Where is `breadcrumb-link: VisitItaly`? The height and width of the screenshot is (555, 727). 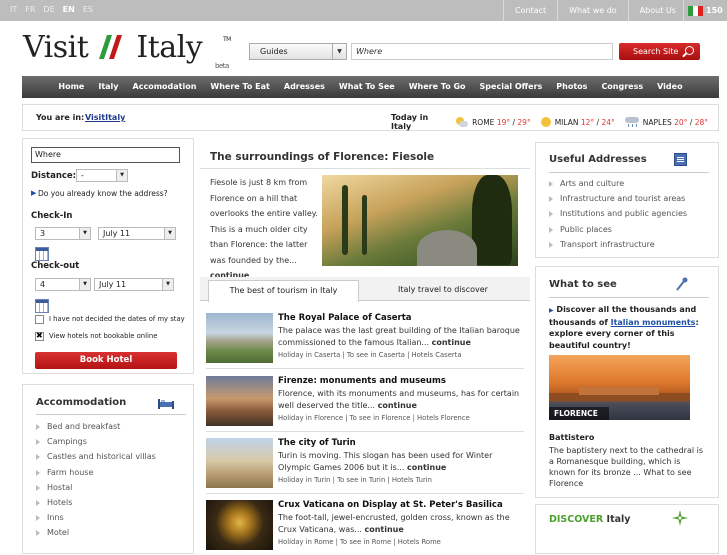 breadcrumb-link: VisitItaly is located at coordinates (105, 117).